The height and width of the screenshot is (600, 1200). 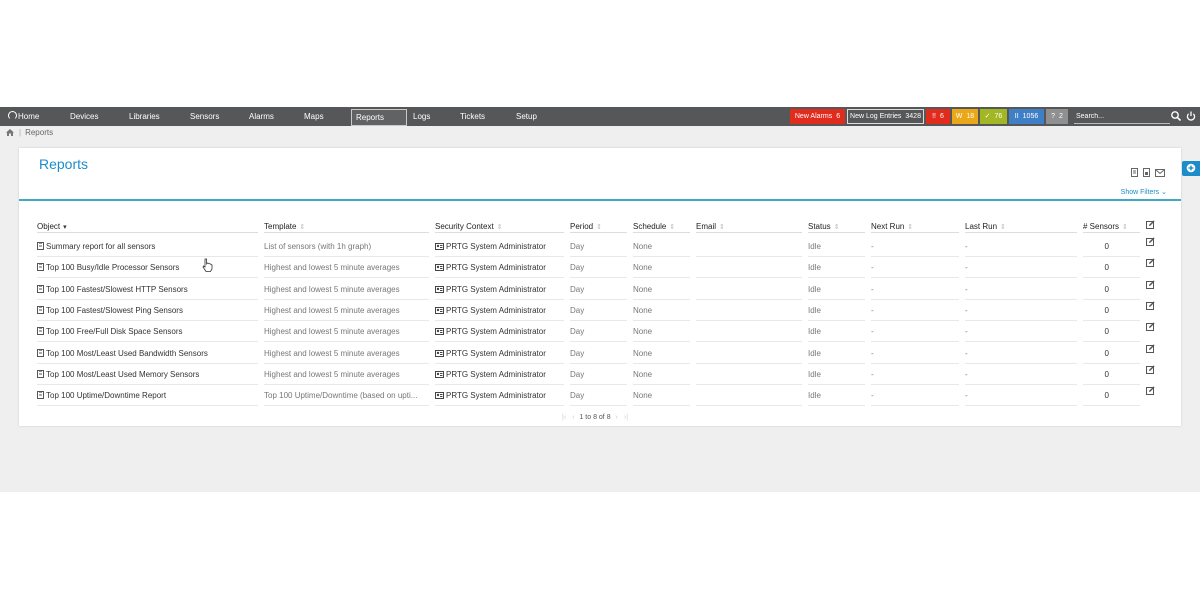 What do you see at coordinates (114, 310) in the screenshot?
I see `cell-object-text: Top 100 Fastest/Slowest Ping Sensors` at bounding box center [114, 310].